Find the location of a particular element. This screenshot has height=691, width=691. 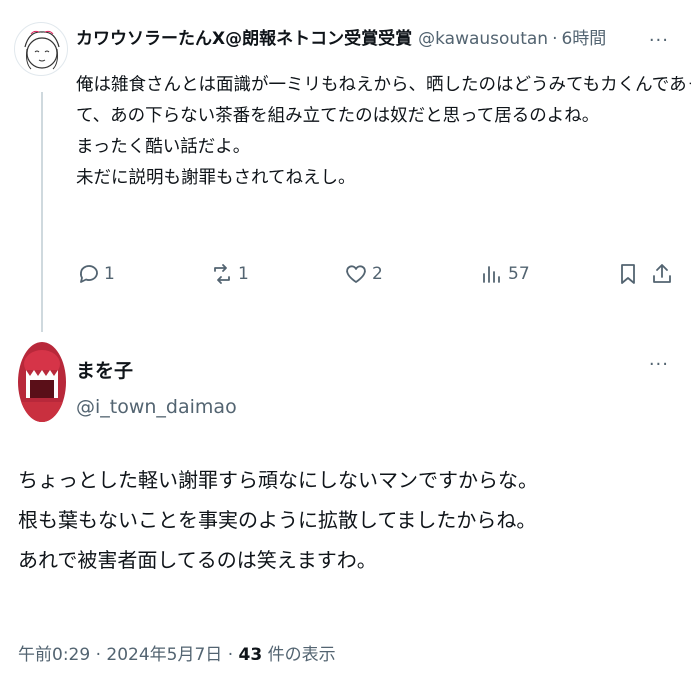

like-count: 2 is located at coordinates (377, 274).